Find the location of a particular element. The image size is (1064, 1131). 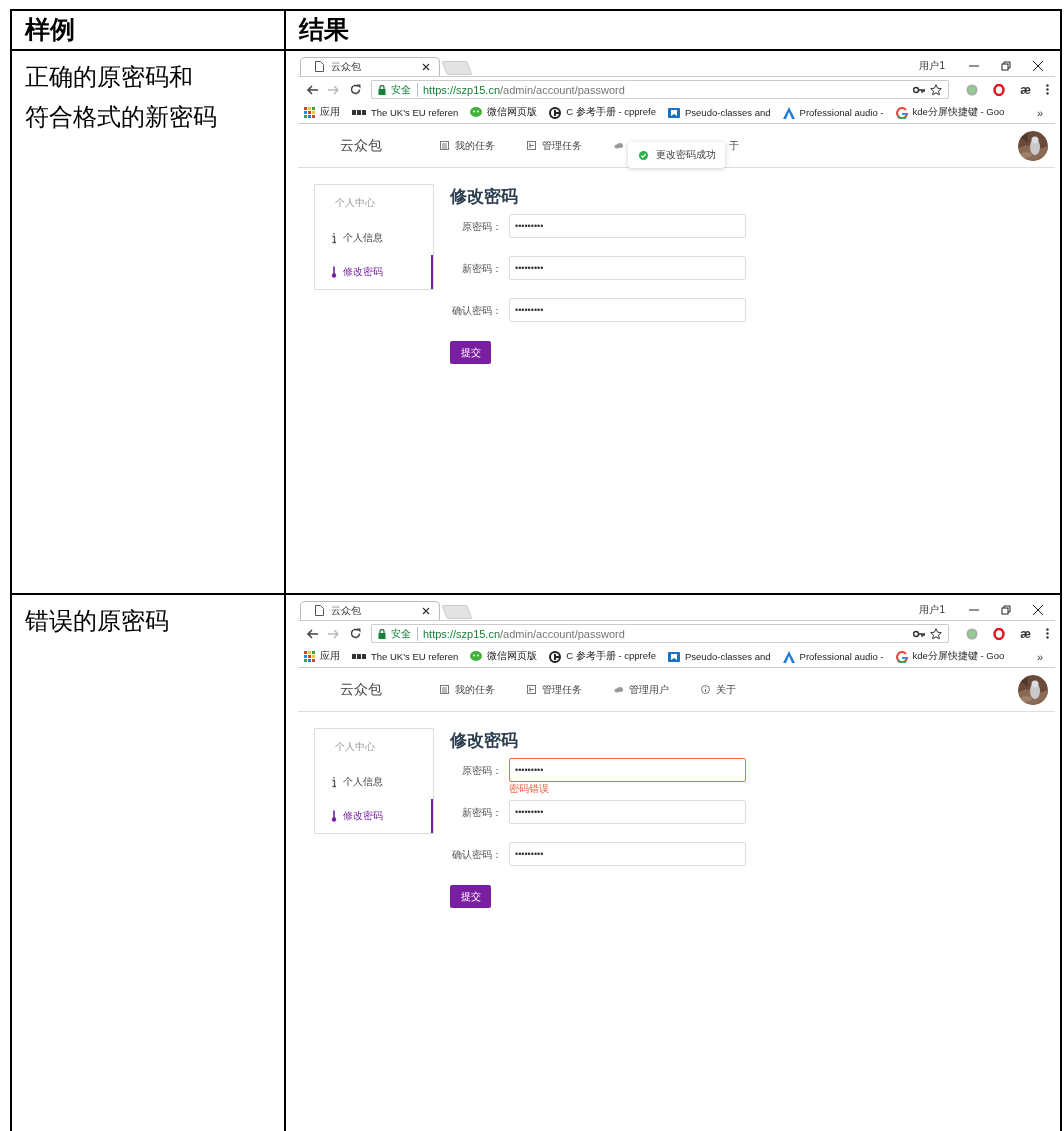

error-message: 密码错误 is located at coordinates (529, 789).